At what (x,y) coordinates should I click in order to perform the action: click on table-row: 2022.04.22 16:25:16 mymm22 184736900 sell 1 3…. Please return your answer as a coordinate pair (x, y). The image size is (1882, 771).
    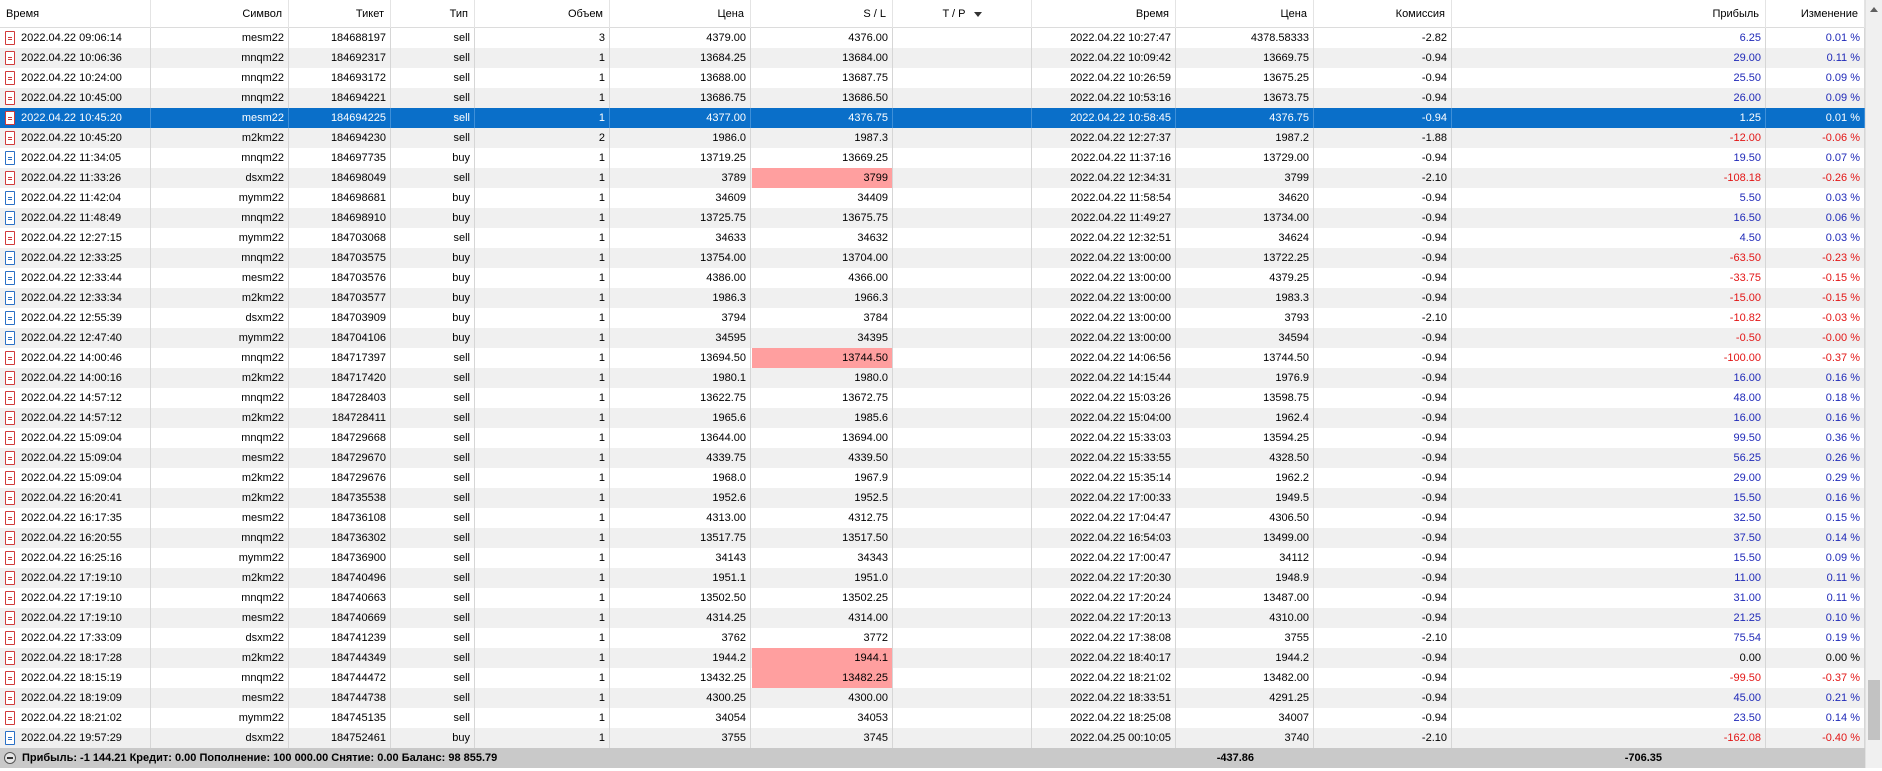
    Looking at the image, I should click on (932, 558).